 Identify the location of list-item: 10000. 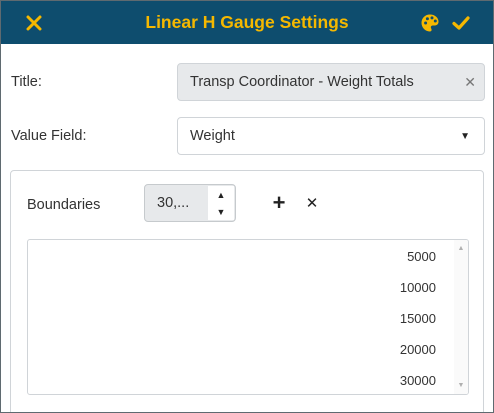
(418, 287).